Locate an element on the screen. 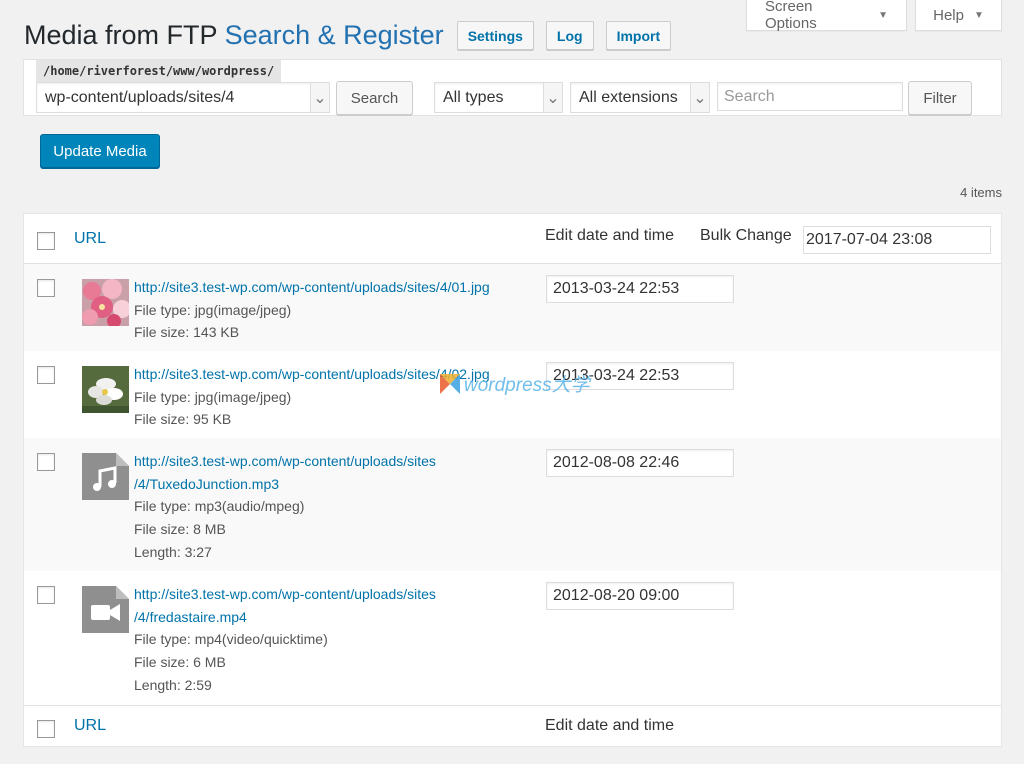 The height and width of the screenshot is (764, 1024). search-input: Search is located at coordinates (810, 96).